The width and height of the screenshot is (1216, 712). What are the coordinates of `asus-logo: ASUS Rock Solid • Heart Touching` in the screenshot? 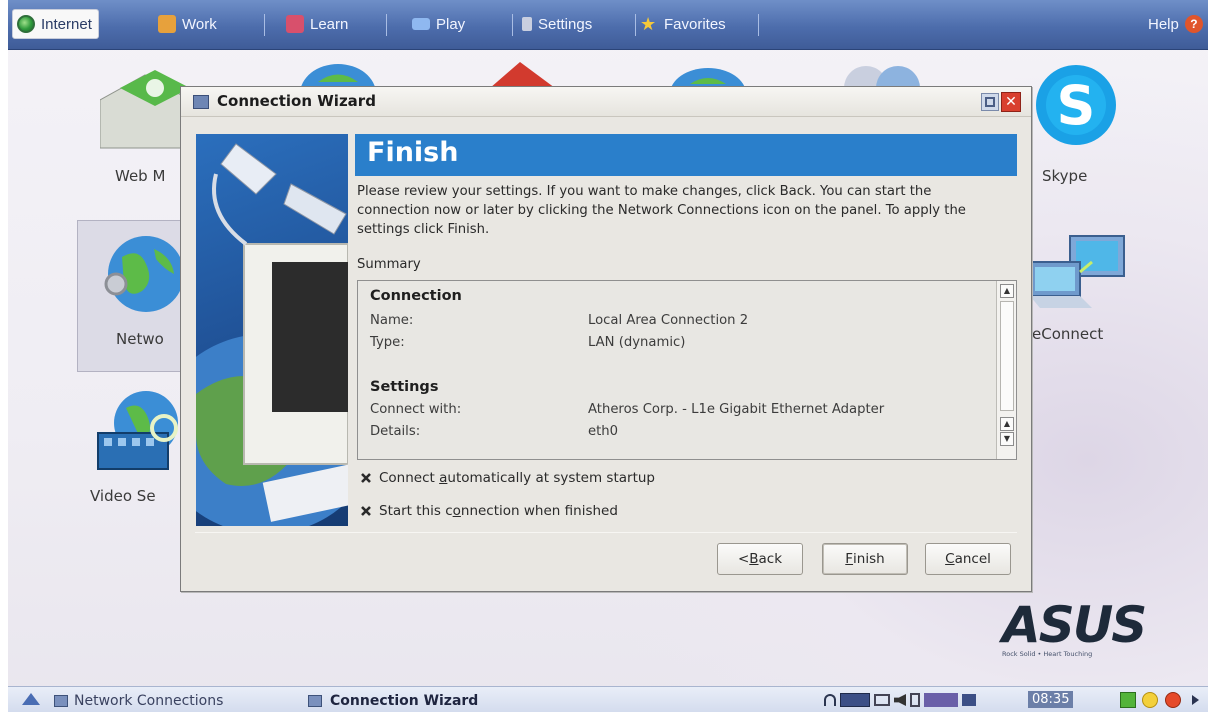 It's located at (1081, 628).